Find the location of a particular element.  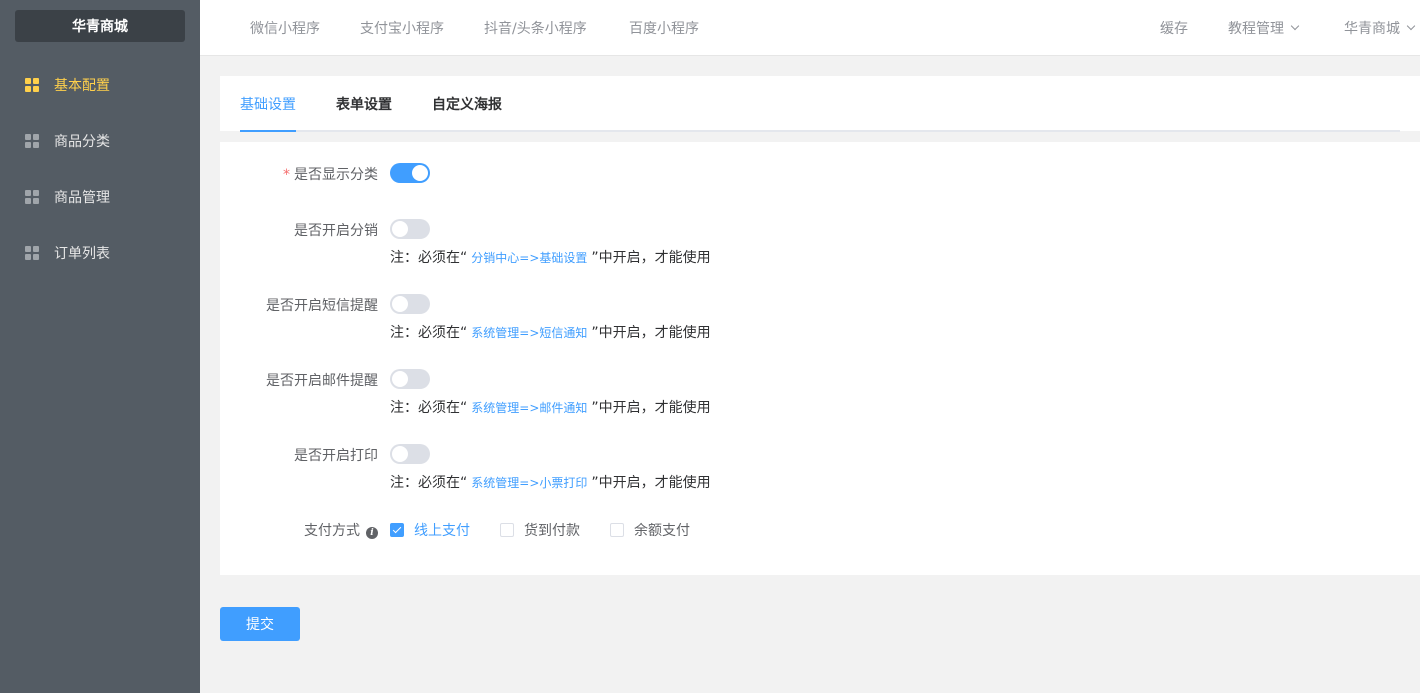

email-note: 注：必须在“ 系统管理=>邮件通知 ”中开启，才能使用 is located at coordinates (550, 407).